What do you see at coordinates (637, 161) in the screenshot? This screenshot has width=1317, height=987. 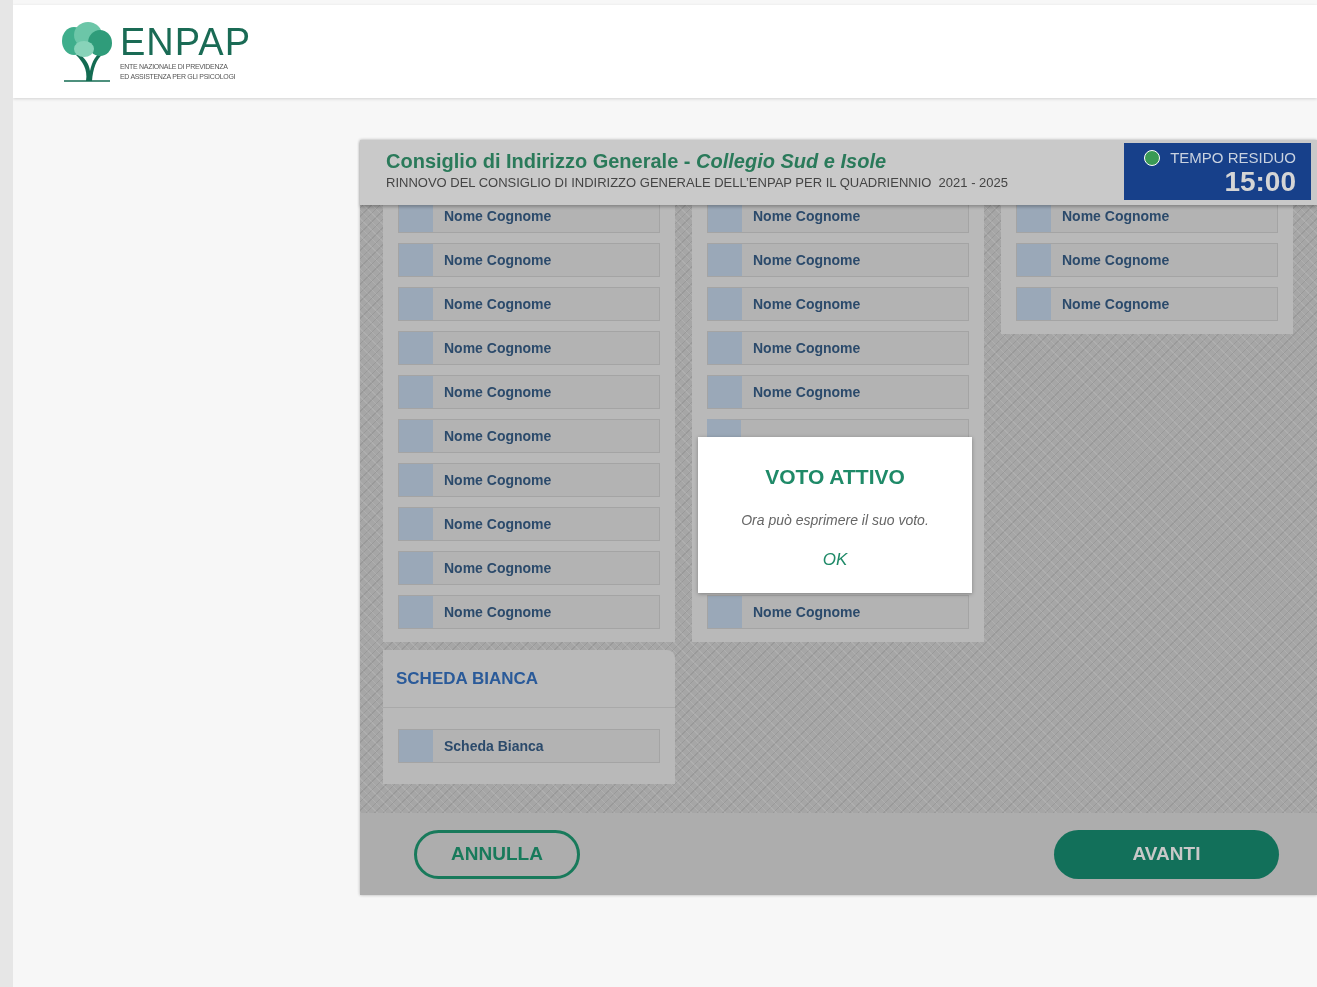 I see `ballot-title: Consiglio di Indirizzo Generale - Collegio Sud e Isole` at bounding box center [637, 161].